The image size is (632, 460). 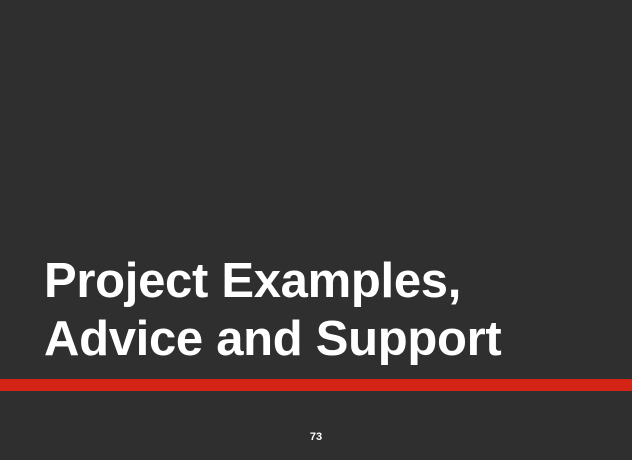 I want to click on accent-bar, so click(x=316, y=385).